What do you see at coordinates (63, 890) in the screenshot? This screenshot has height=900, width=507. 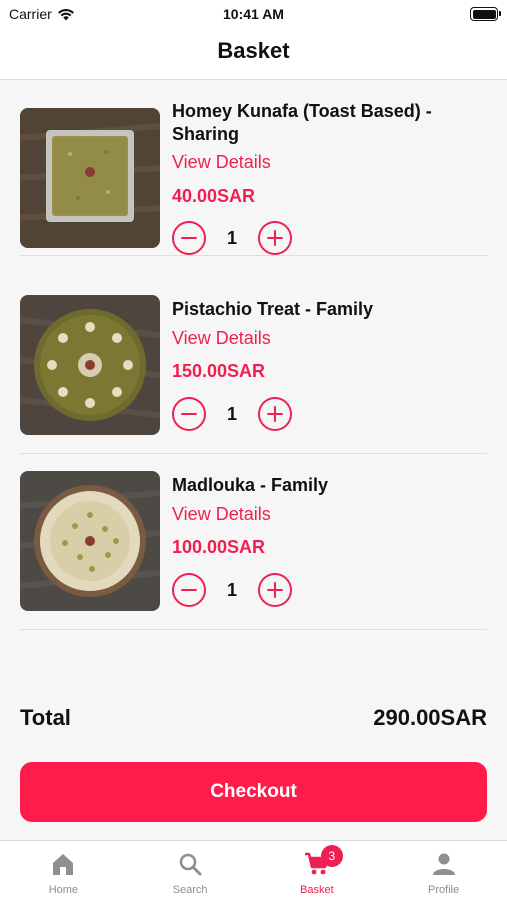 I see `tab-label: Home` at bounding box center [63, 890].